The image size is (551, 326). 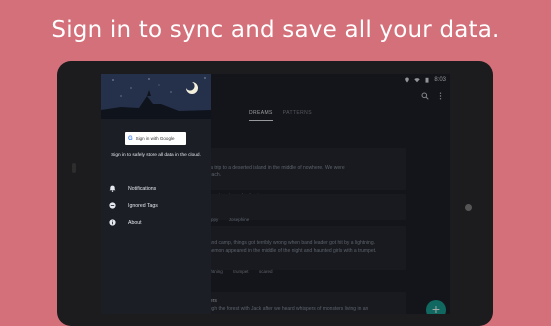 I want to click on drawer-item-label: Notifications, so click(x=142, y=188).